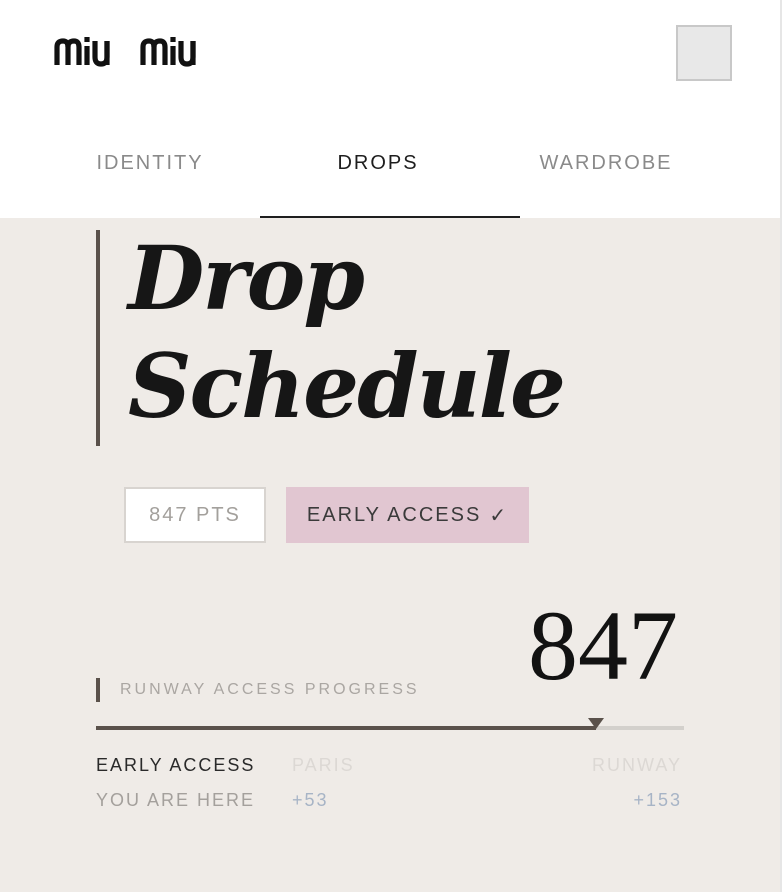  Describe the element at coordinates (310, 800) in the screenshot. I see `tier-next-points: +53` at that location.